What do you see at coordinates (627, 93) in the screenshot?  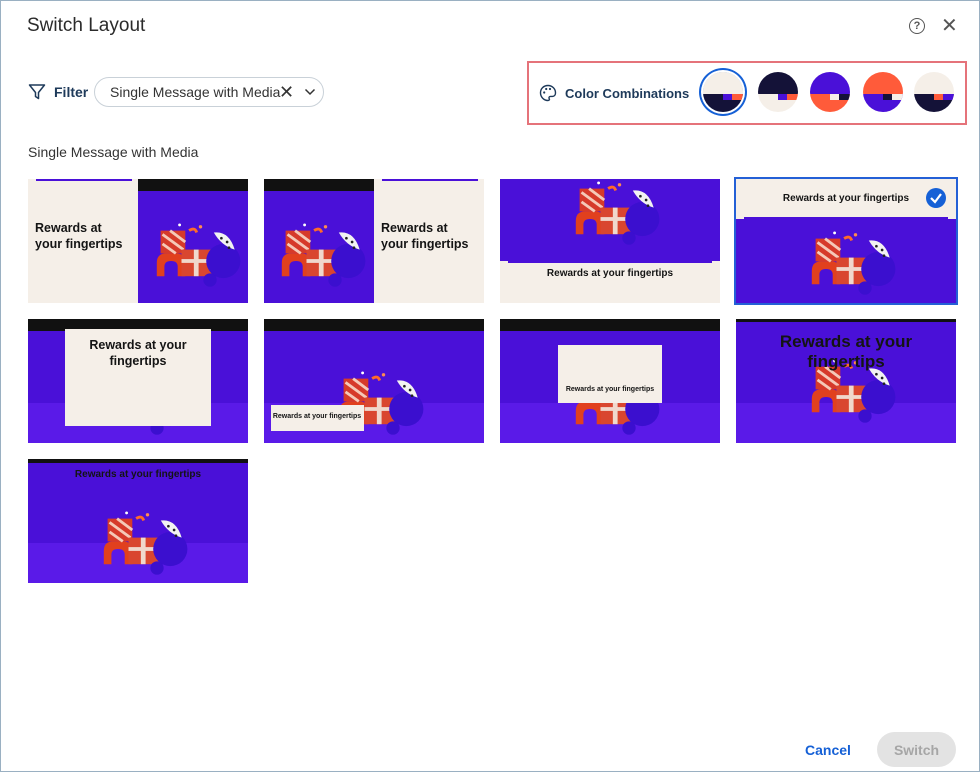 I see `color-combinations-label: Color Combinations` at bounding box center [627, 93].